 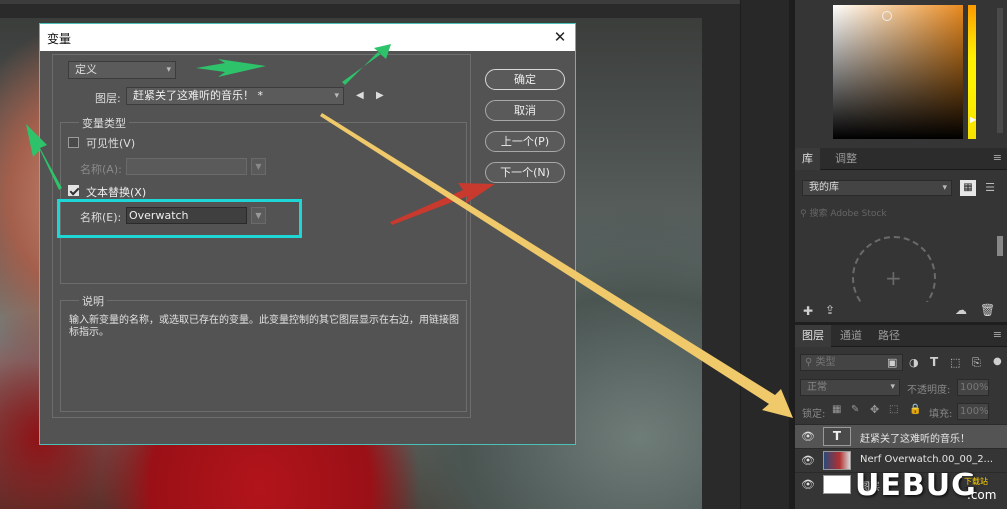 I want to click on image-filter-icon: ▣, so click(x=892, y=362).